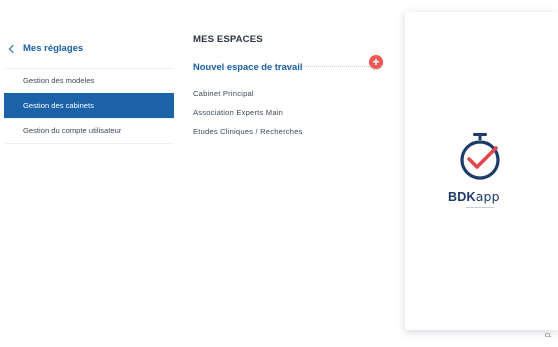  I want to click on workspace-item: Association Experts Main, so click(238, 112).